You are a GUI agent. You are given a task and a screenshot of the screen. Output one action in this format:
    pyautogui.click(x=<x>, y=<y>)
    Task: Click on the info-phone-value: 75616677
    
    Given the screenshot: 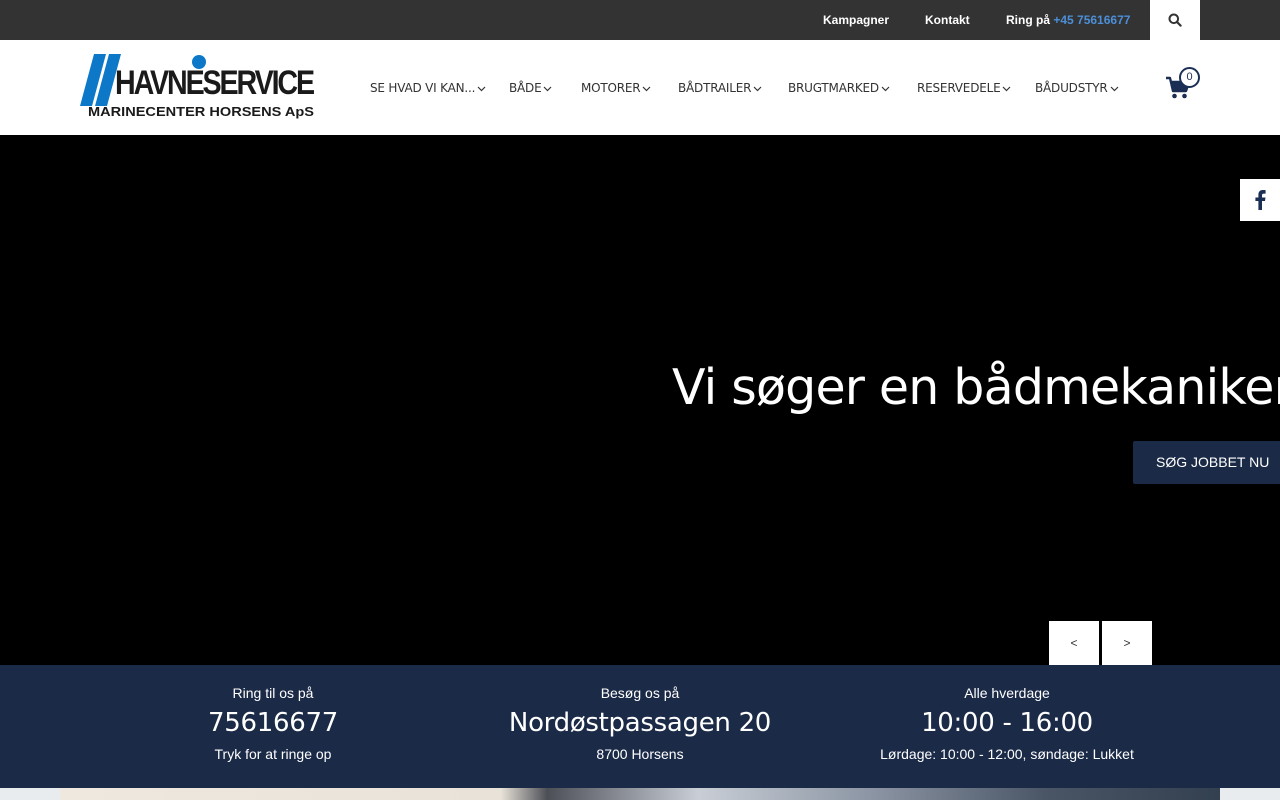 What is the action you would take?
    pyautogui.click(x=273, y=723)
    